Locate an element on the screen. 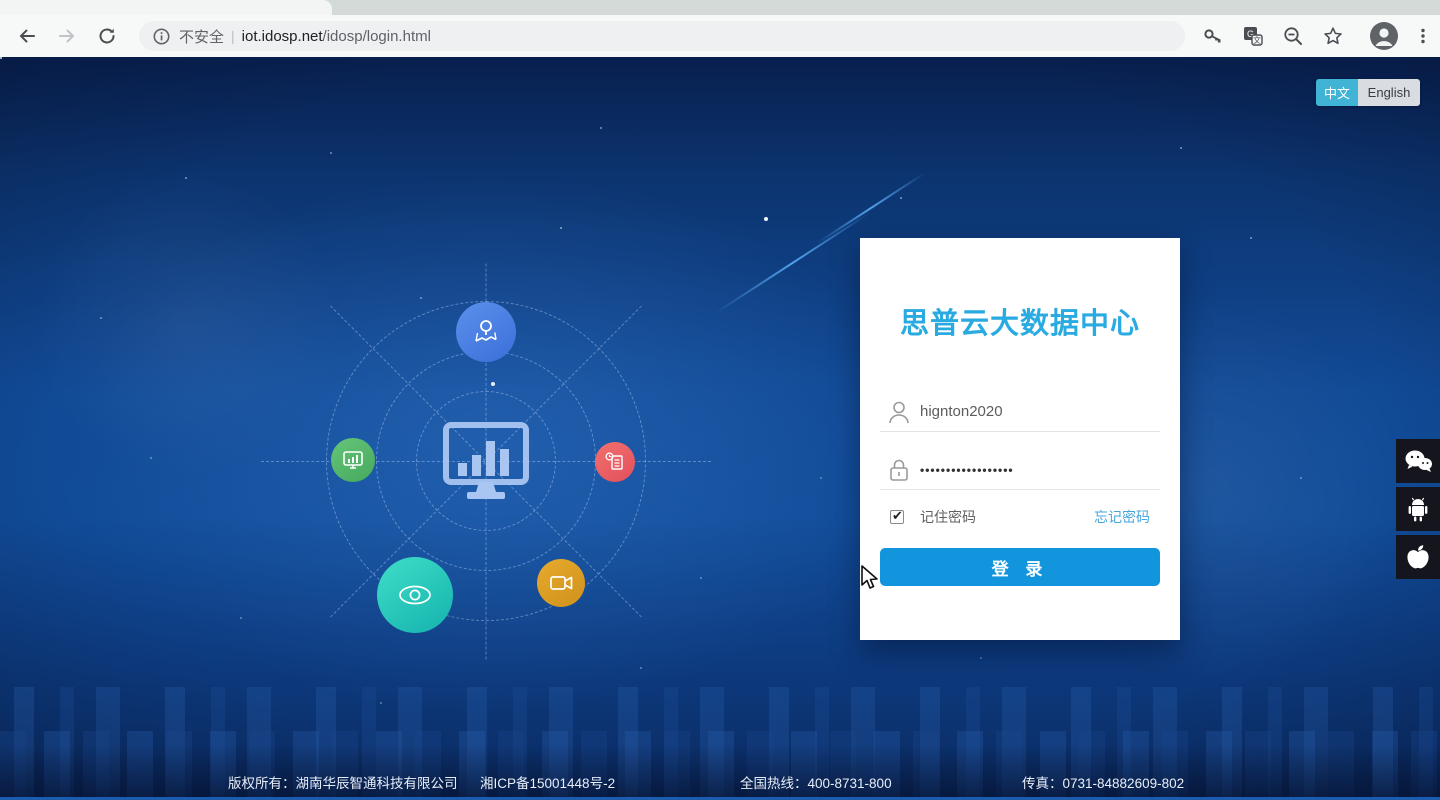 This screenshot has height=800, width=1440. reload-button is located at coordinates (107, 36).